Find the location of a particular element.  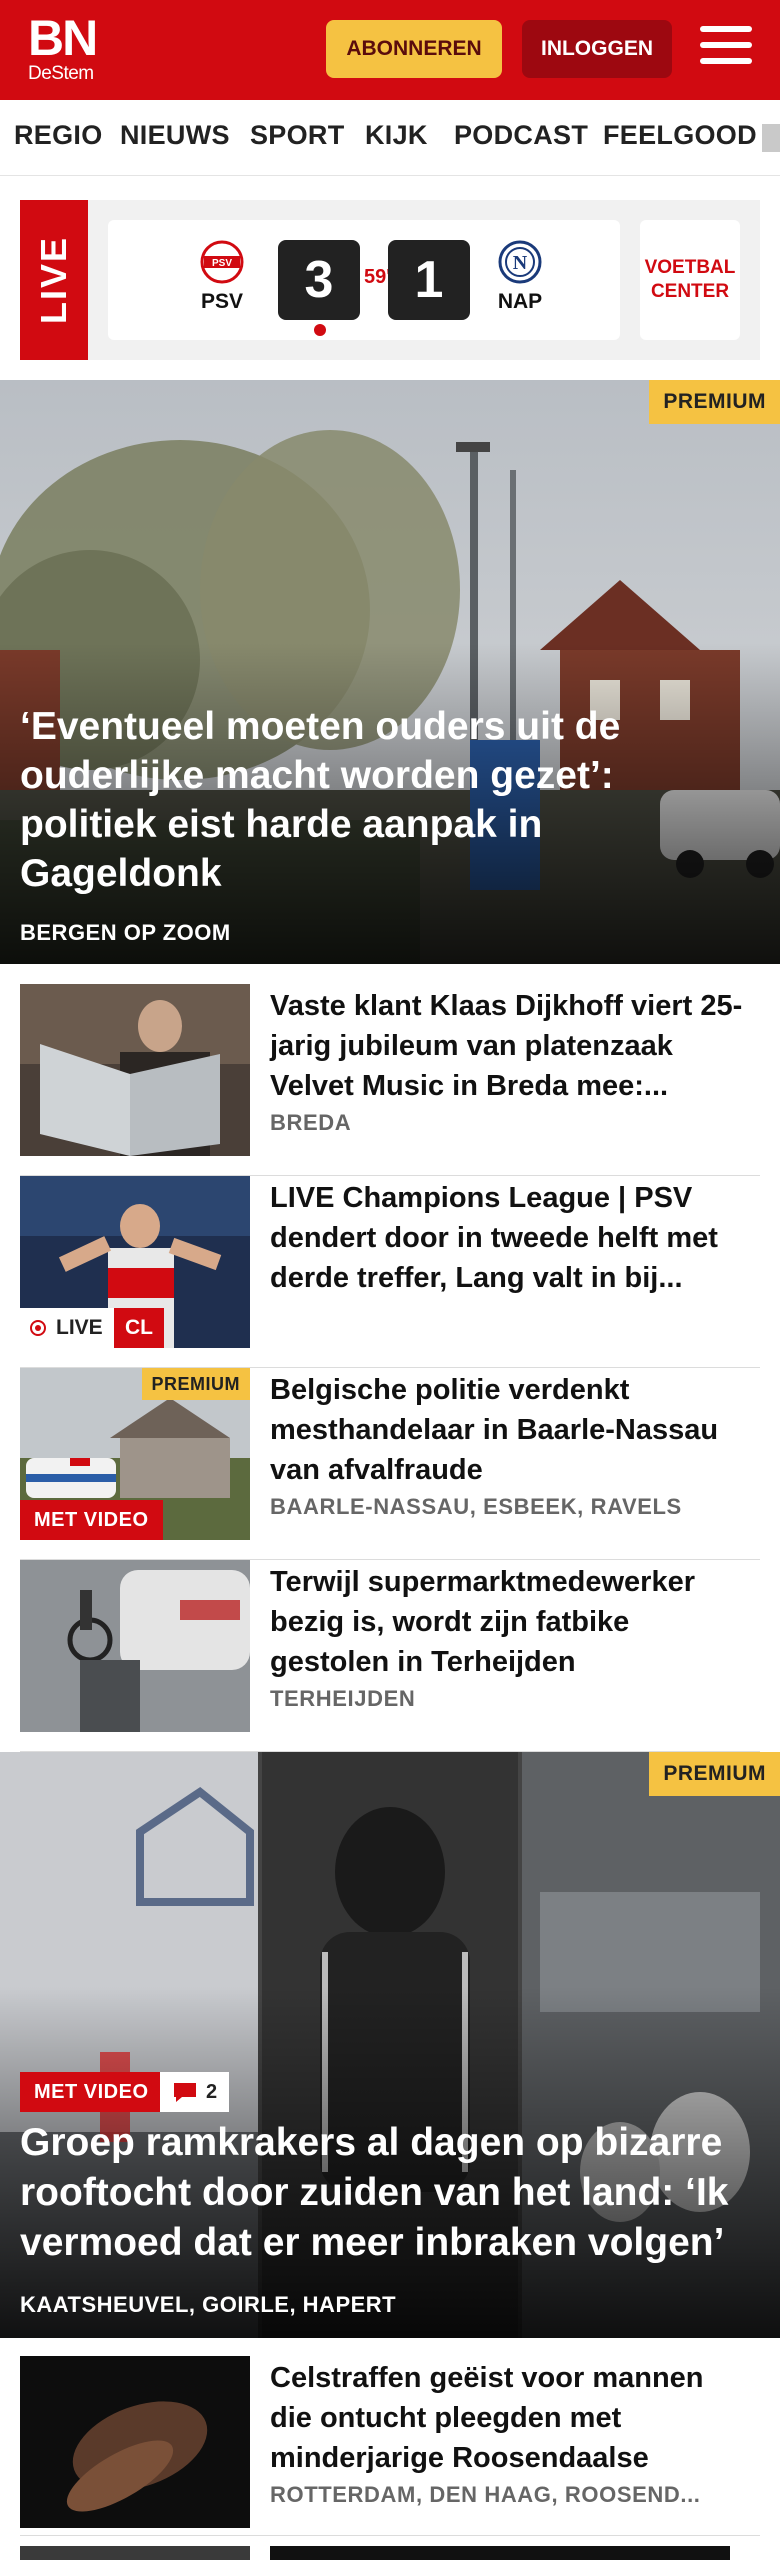

nav-item-sport: SPORT is located at coordinates (297, 135).